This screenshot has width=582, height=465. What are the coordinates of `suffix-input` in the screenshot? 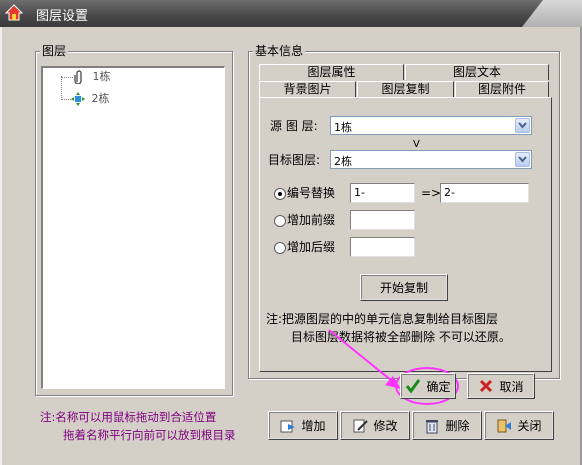 It's located at (382, 247).